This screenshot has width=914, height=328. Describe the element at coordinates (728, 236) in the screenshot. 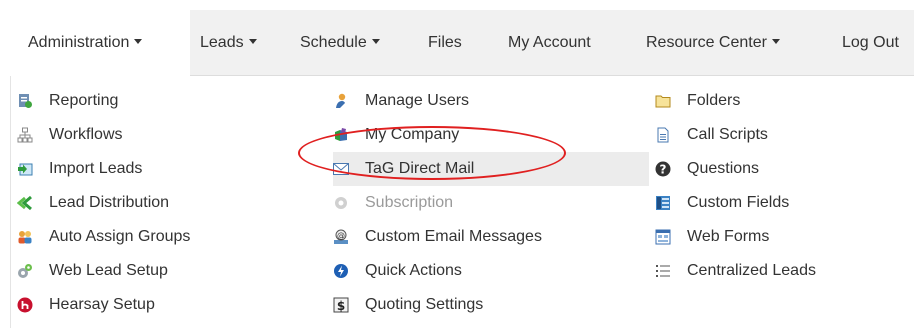

I see `menu-item-label: Web Forms` at that location.